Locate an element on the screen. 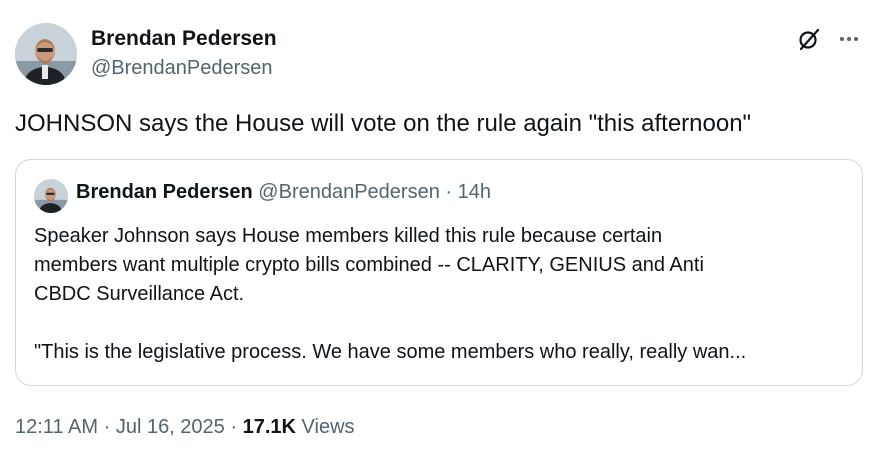  quote-timestamp: 14h is located at coordinates (474, 192).